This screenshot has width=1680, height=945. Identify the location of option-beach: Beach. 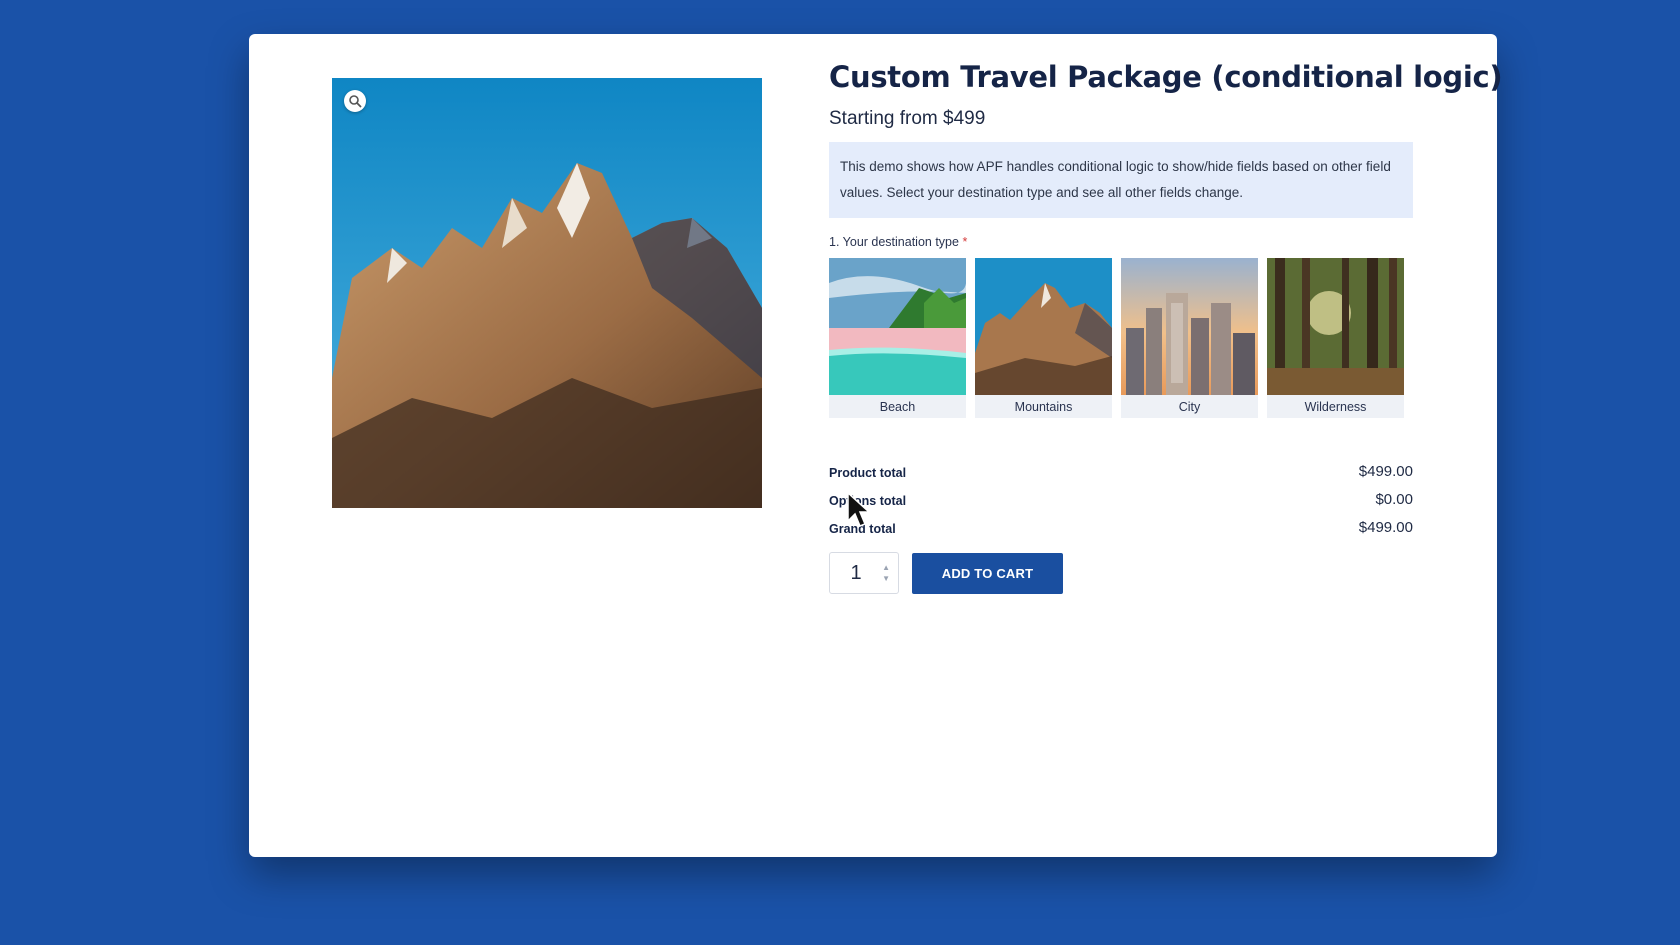
(897, 338).